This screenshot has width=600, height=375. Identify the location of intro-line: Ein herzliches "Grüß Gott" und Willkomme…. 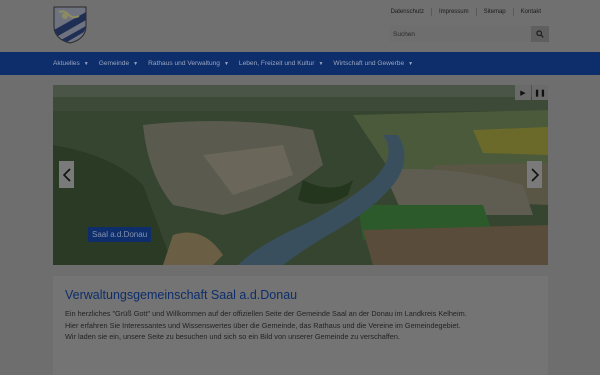
(266, 313).